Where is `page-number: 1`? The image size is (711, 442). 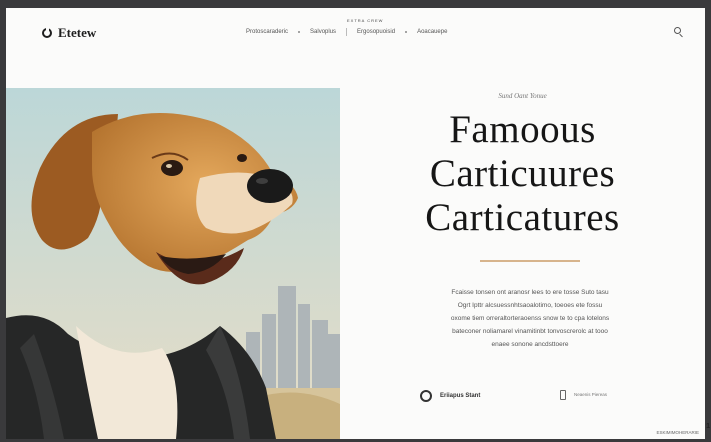
page-number: 1 is located at coordinates (708, 426).